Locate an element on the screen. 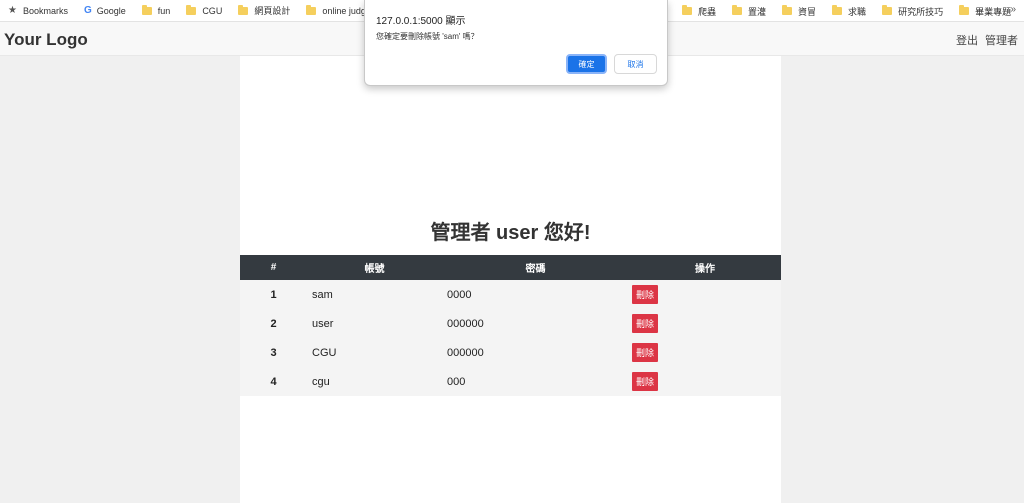 The width and height of the screenshot is (1024, 503). google-icon: G is located at coordinates (87, 10).